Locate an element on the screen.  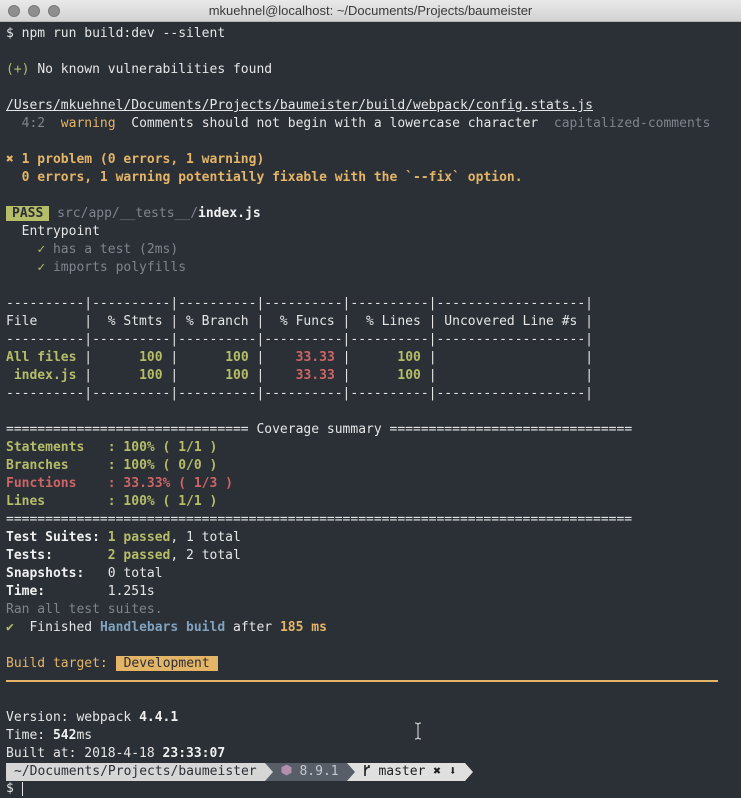
behind-arrow-icon: ⬇ is located at coordinates (452, 771).